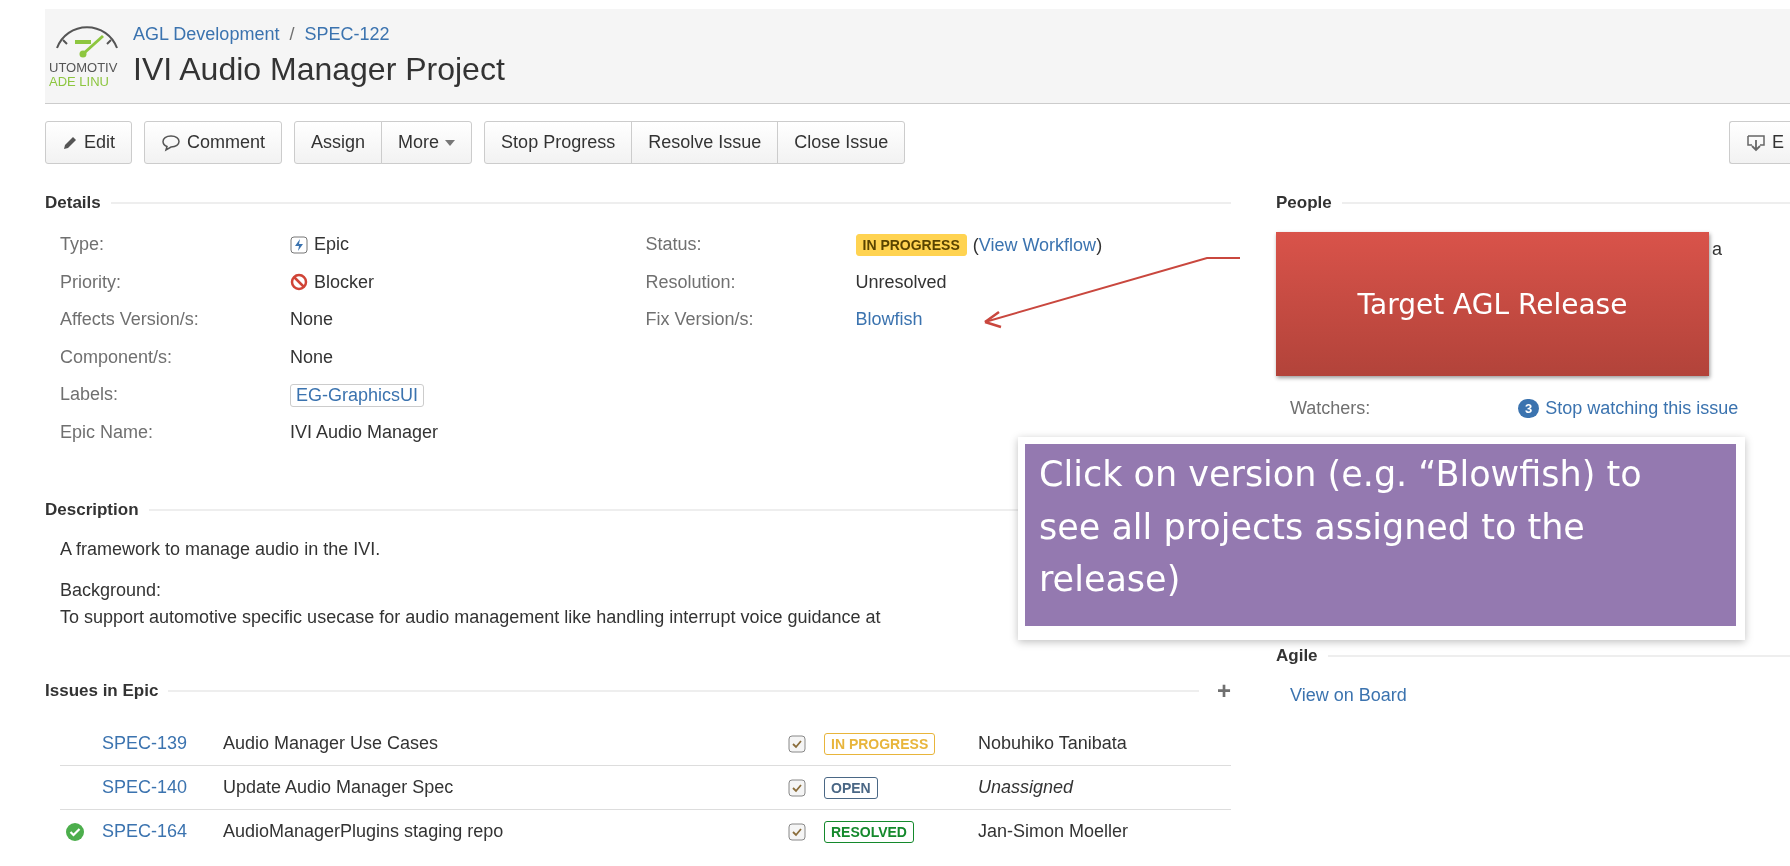  I want to click on speech-bubble-icon, so click(171, 142).